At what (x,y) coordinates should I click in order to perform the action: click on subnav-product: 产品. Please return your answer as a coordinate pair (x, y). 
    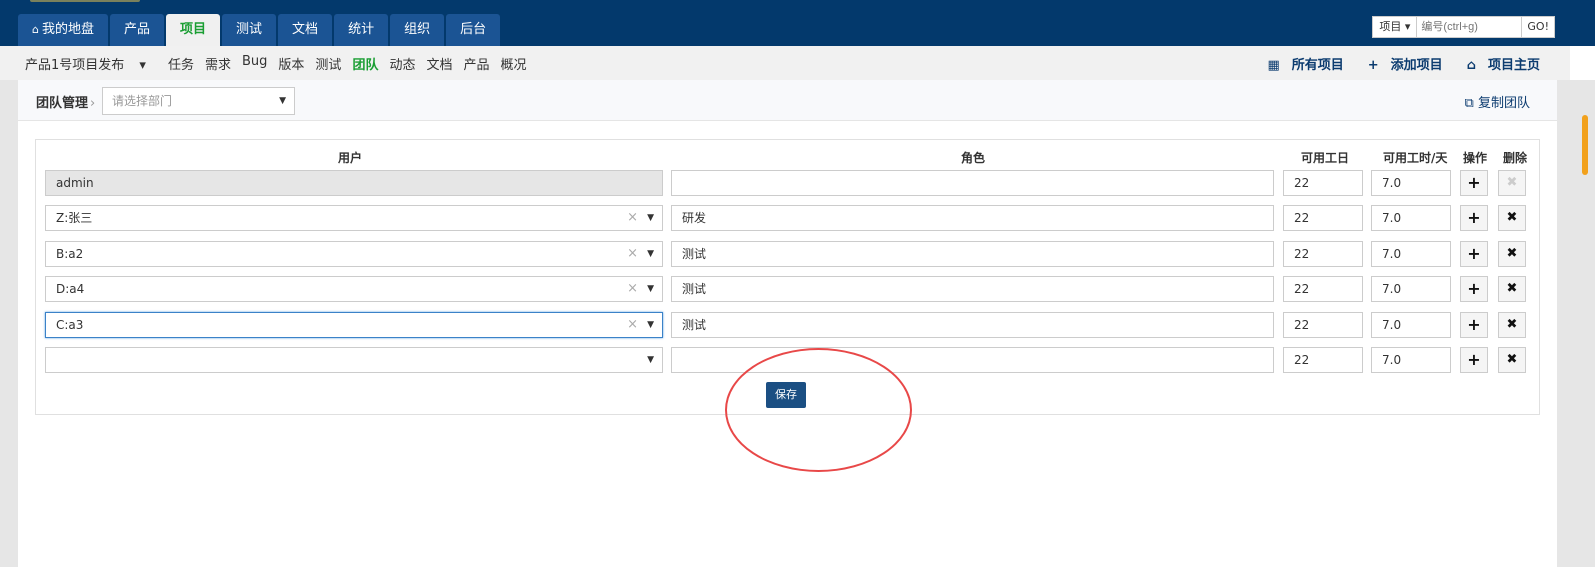
    Looking at the image, I should click on (476, 63).